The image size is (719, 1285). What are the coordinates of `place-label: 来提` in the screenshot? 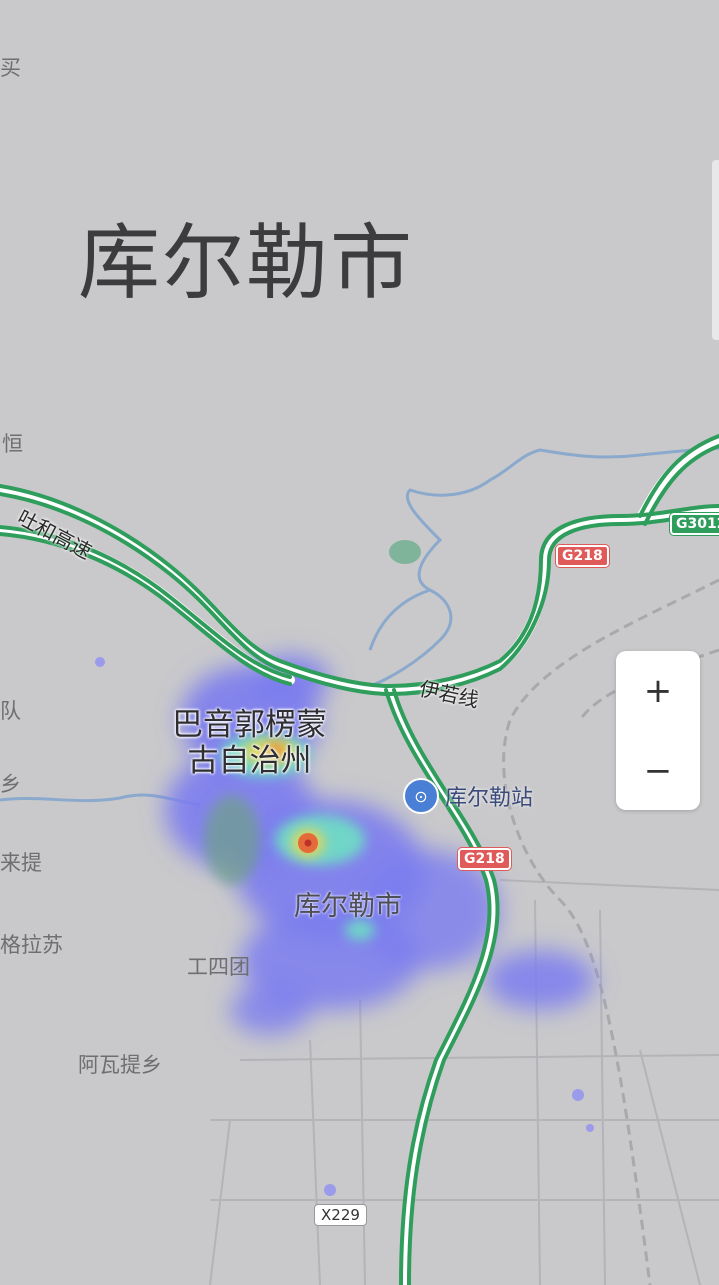 It's located at (21, 863).